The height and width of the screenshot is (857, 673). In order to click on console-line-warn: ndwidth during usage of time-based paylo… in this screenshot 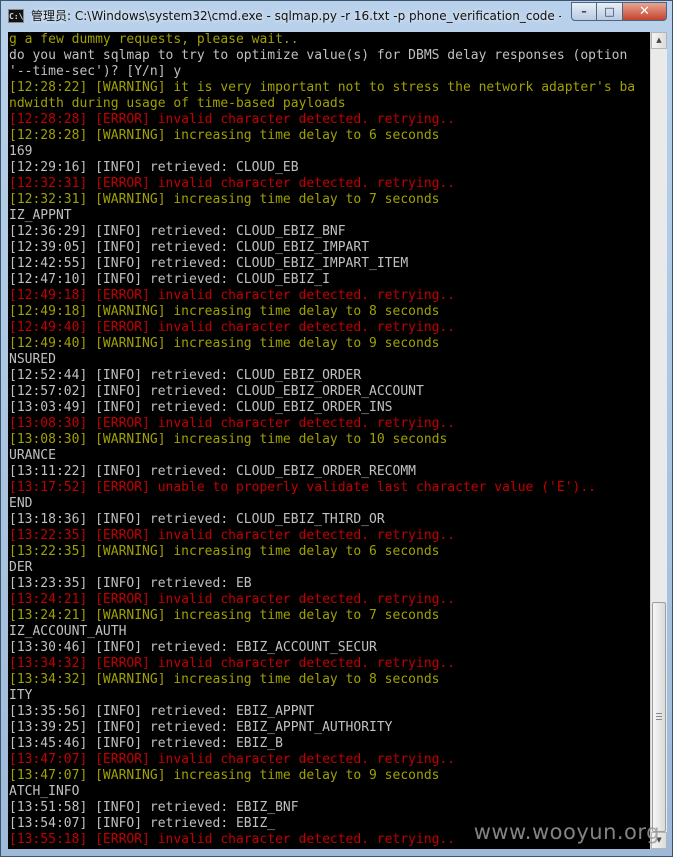, I will do `click(177, 103)`.